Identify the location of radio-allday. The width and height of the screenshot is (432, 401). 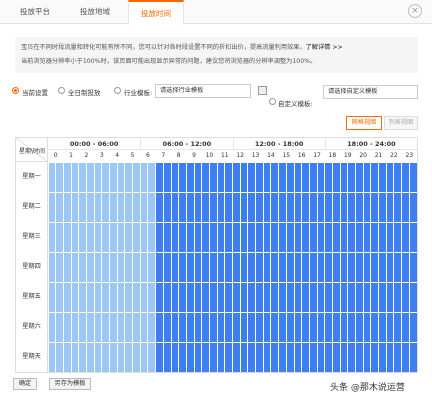
(61, 90).